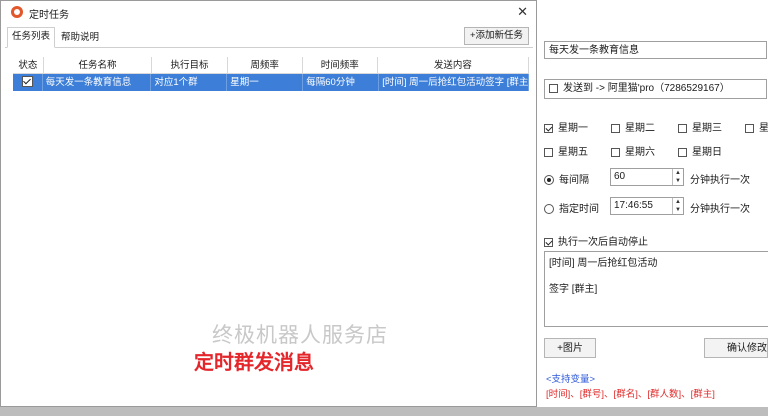 Image resolution: width=768 pixels, height=416 pixels. I want to click on add-image-button: +图片, so click(570, 348).